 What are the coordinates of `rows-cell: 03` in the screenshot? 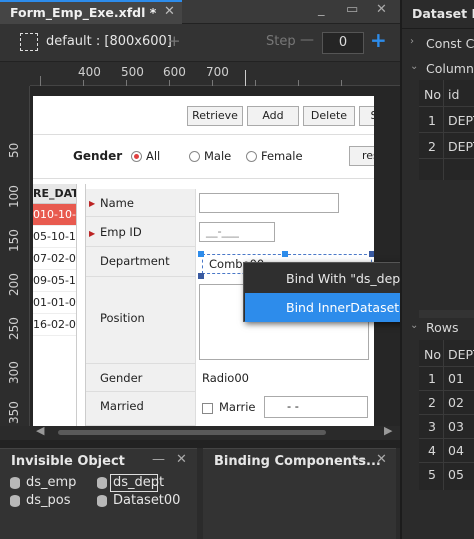 It's located at (456, 426).